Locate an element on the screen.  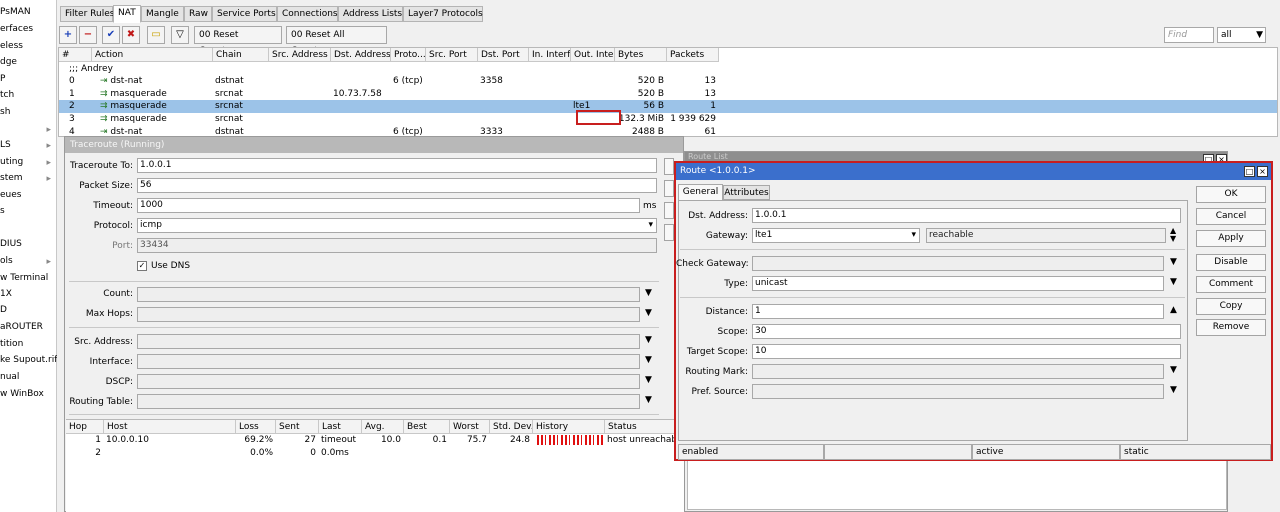
filter-icon: ▽ is located at coordinates (180, 35).